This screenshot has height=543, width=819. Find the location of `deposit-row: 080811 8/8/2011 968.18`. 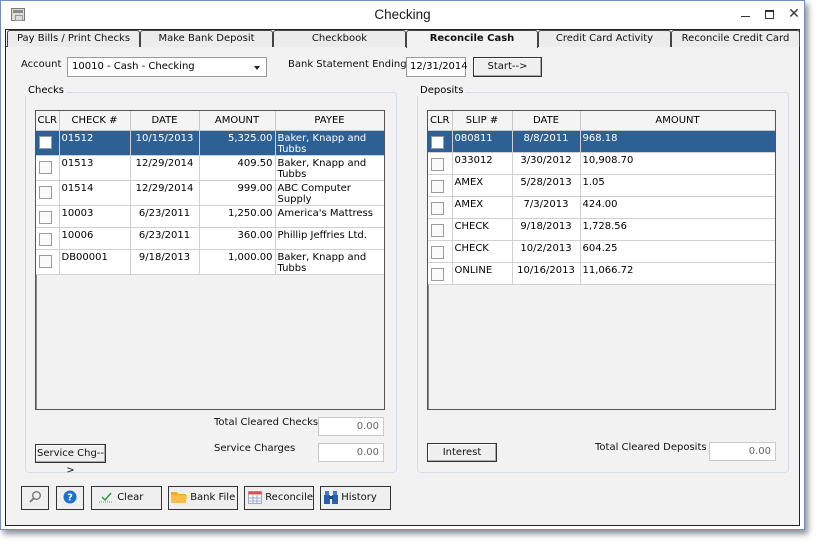

deposit-row: 080811 8/8/2011 968.18 is located at coordinates (601, 141).